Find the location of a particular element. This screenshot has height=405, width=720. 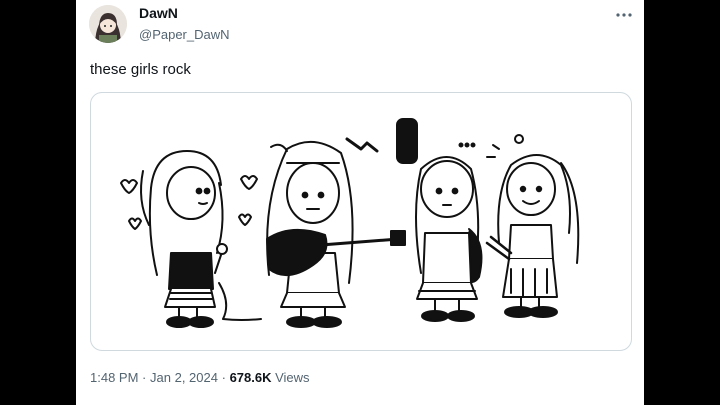

tweet-date: Jan 2, 2024 is located at coordinates (184, 377).